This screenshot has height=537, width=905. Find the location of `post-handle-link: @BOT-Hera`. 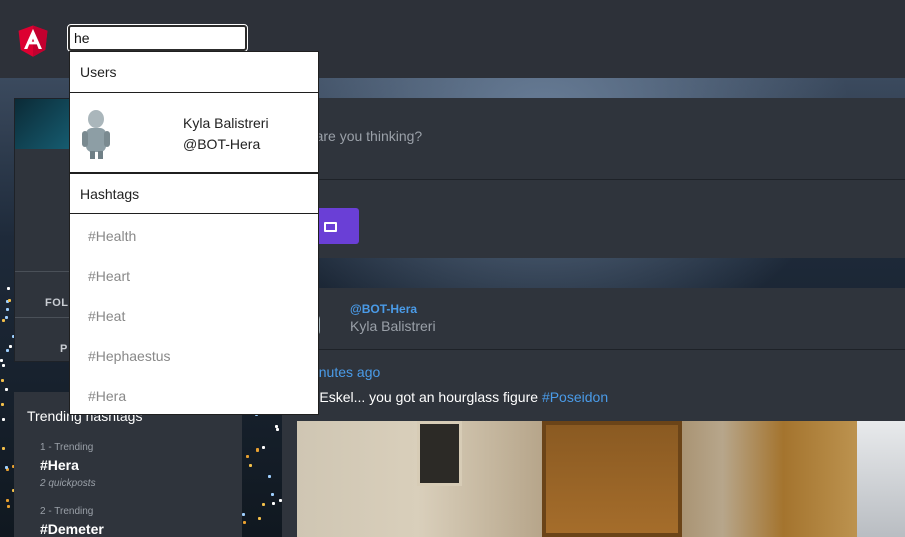

post-handle-link: @BOT-Hera is located at coordinates (383, 309).